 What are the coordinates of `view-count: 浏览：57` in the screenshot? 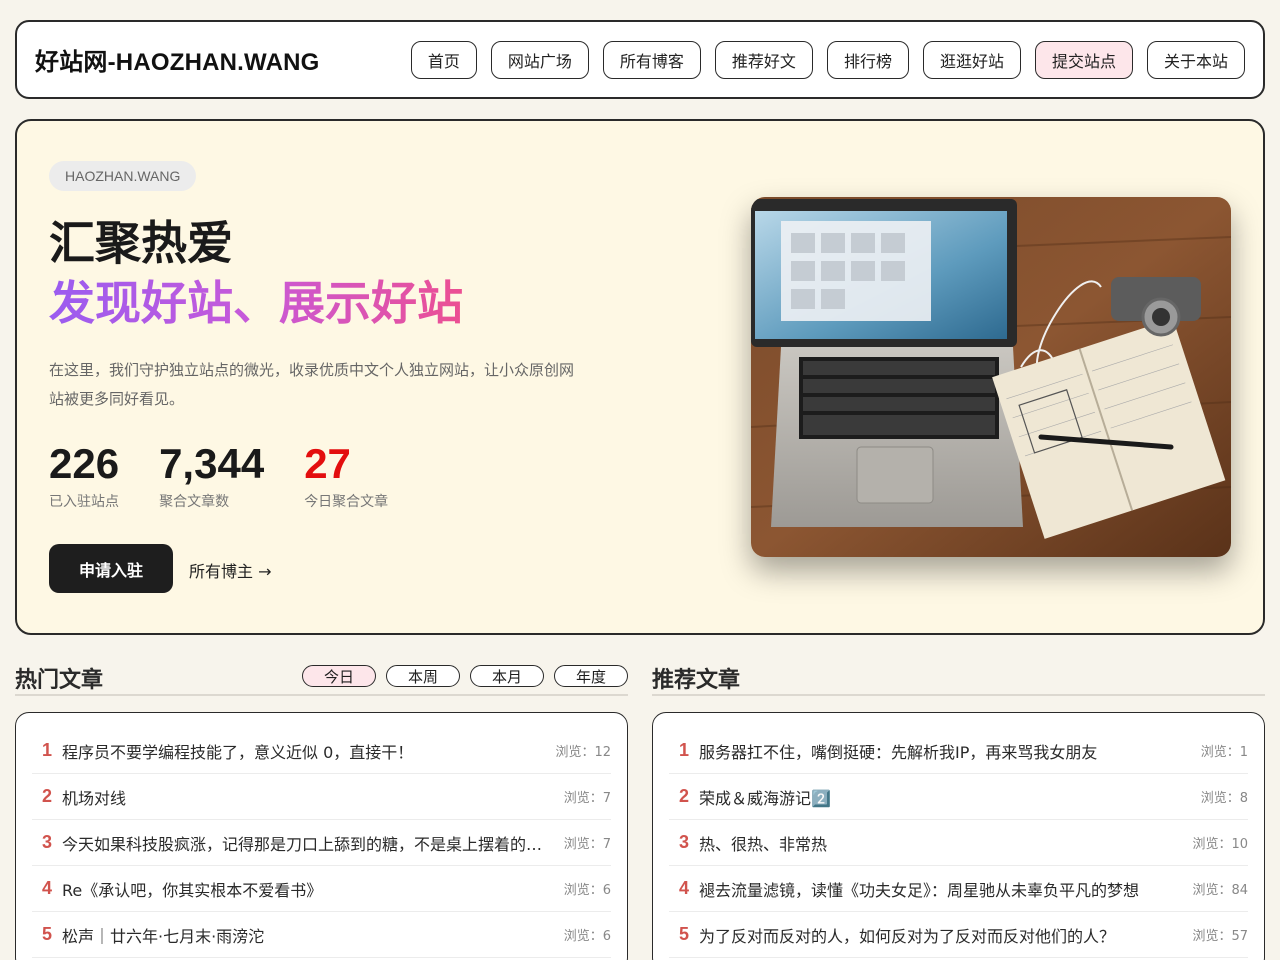 It's located at (1220, 936).